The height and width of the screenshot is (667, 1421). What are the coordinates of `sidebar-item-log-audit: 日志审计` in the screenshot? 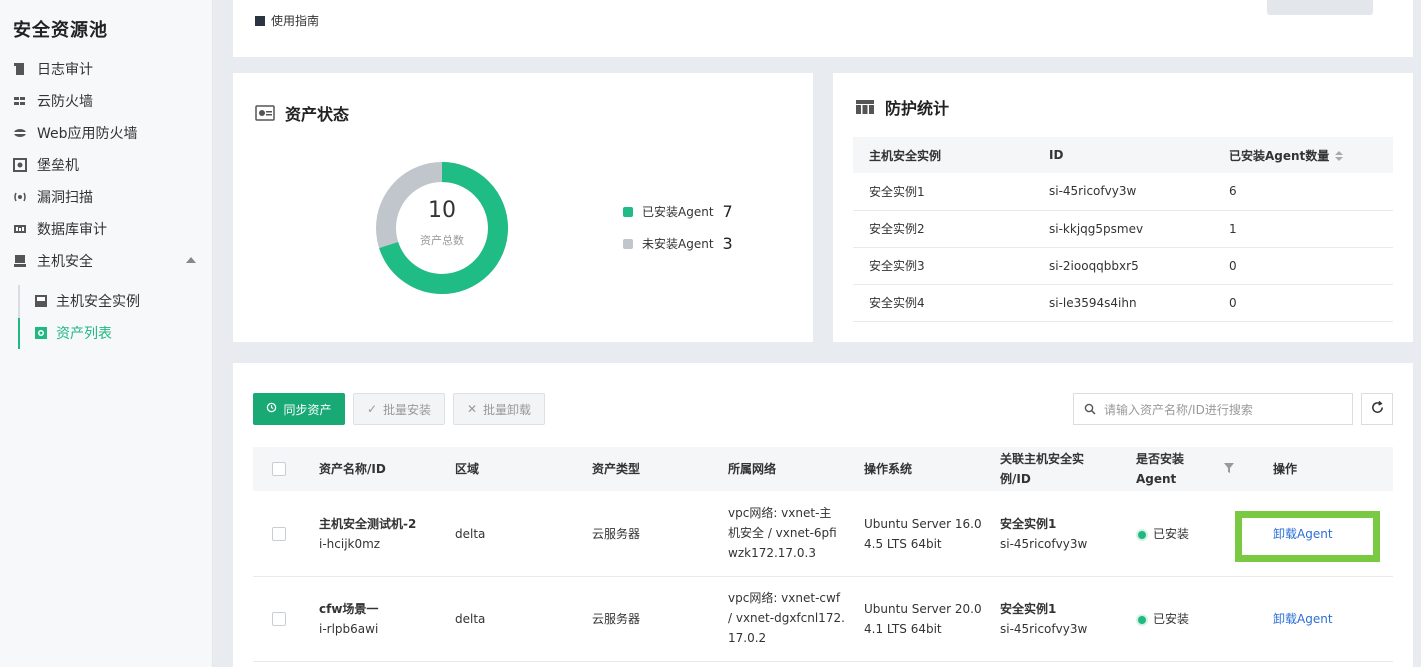 It's located at (53, 69).